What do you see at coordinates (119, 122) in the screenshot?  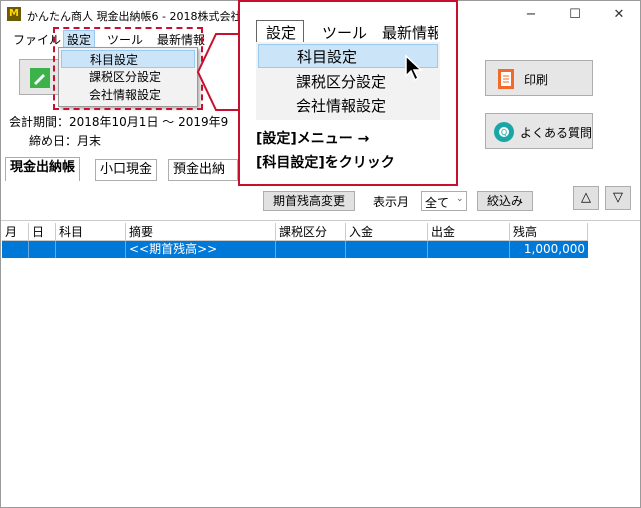 I see `accounting-period: 会計期間：2018年10月1日 〜 2019年9` at bounding box center [119, 122].